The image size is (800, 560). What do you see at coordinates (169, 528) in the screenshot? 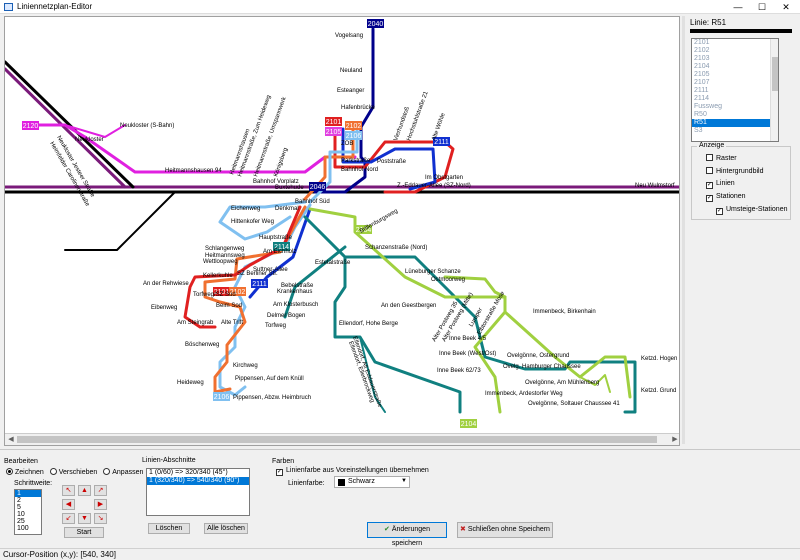
I see `delete-segment-button: Löschen` at bounding box center [169, 528].